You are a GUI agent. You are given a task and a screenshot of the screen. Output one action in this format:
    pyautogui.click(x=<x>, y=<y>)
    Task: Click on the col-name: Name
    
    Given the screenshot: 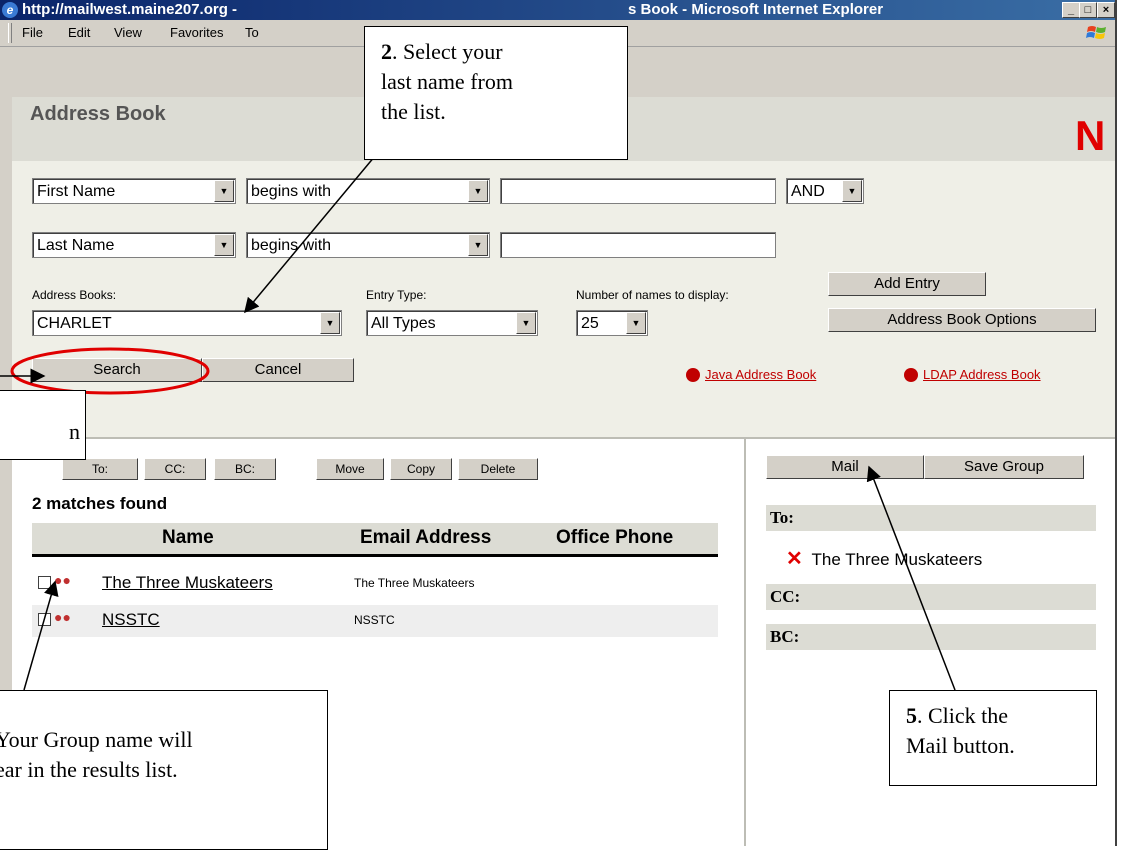 What is the action you would take?
    pyautogui.click(x=188, y=538)
    